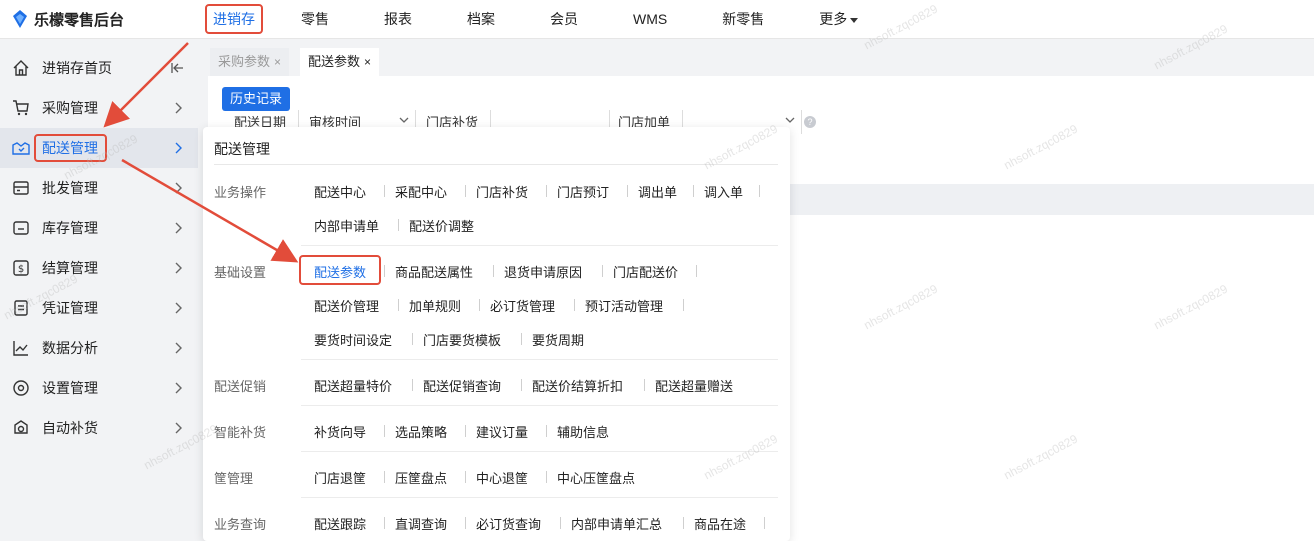 Image resolution: width=1314 pixels, height=541 pixels. What do you see at coordinates (421, 191) in the screenshot?
I see `menu-link: 采配中心` at bounding box center [421, 191].